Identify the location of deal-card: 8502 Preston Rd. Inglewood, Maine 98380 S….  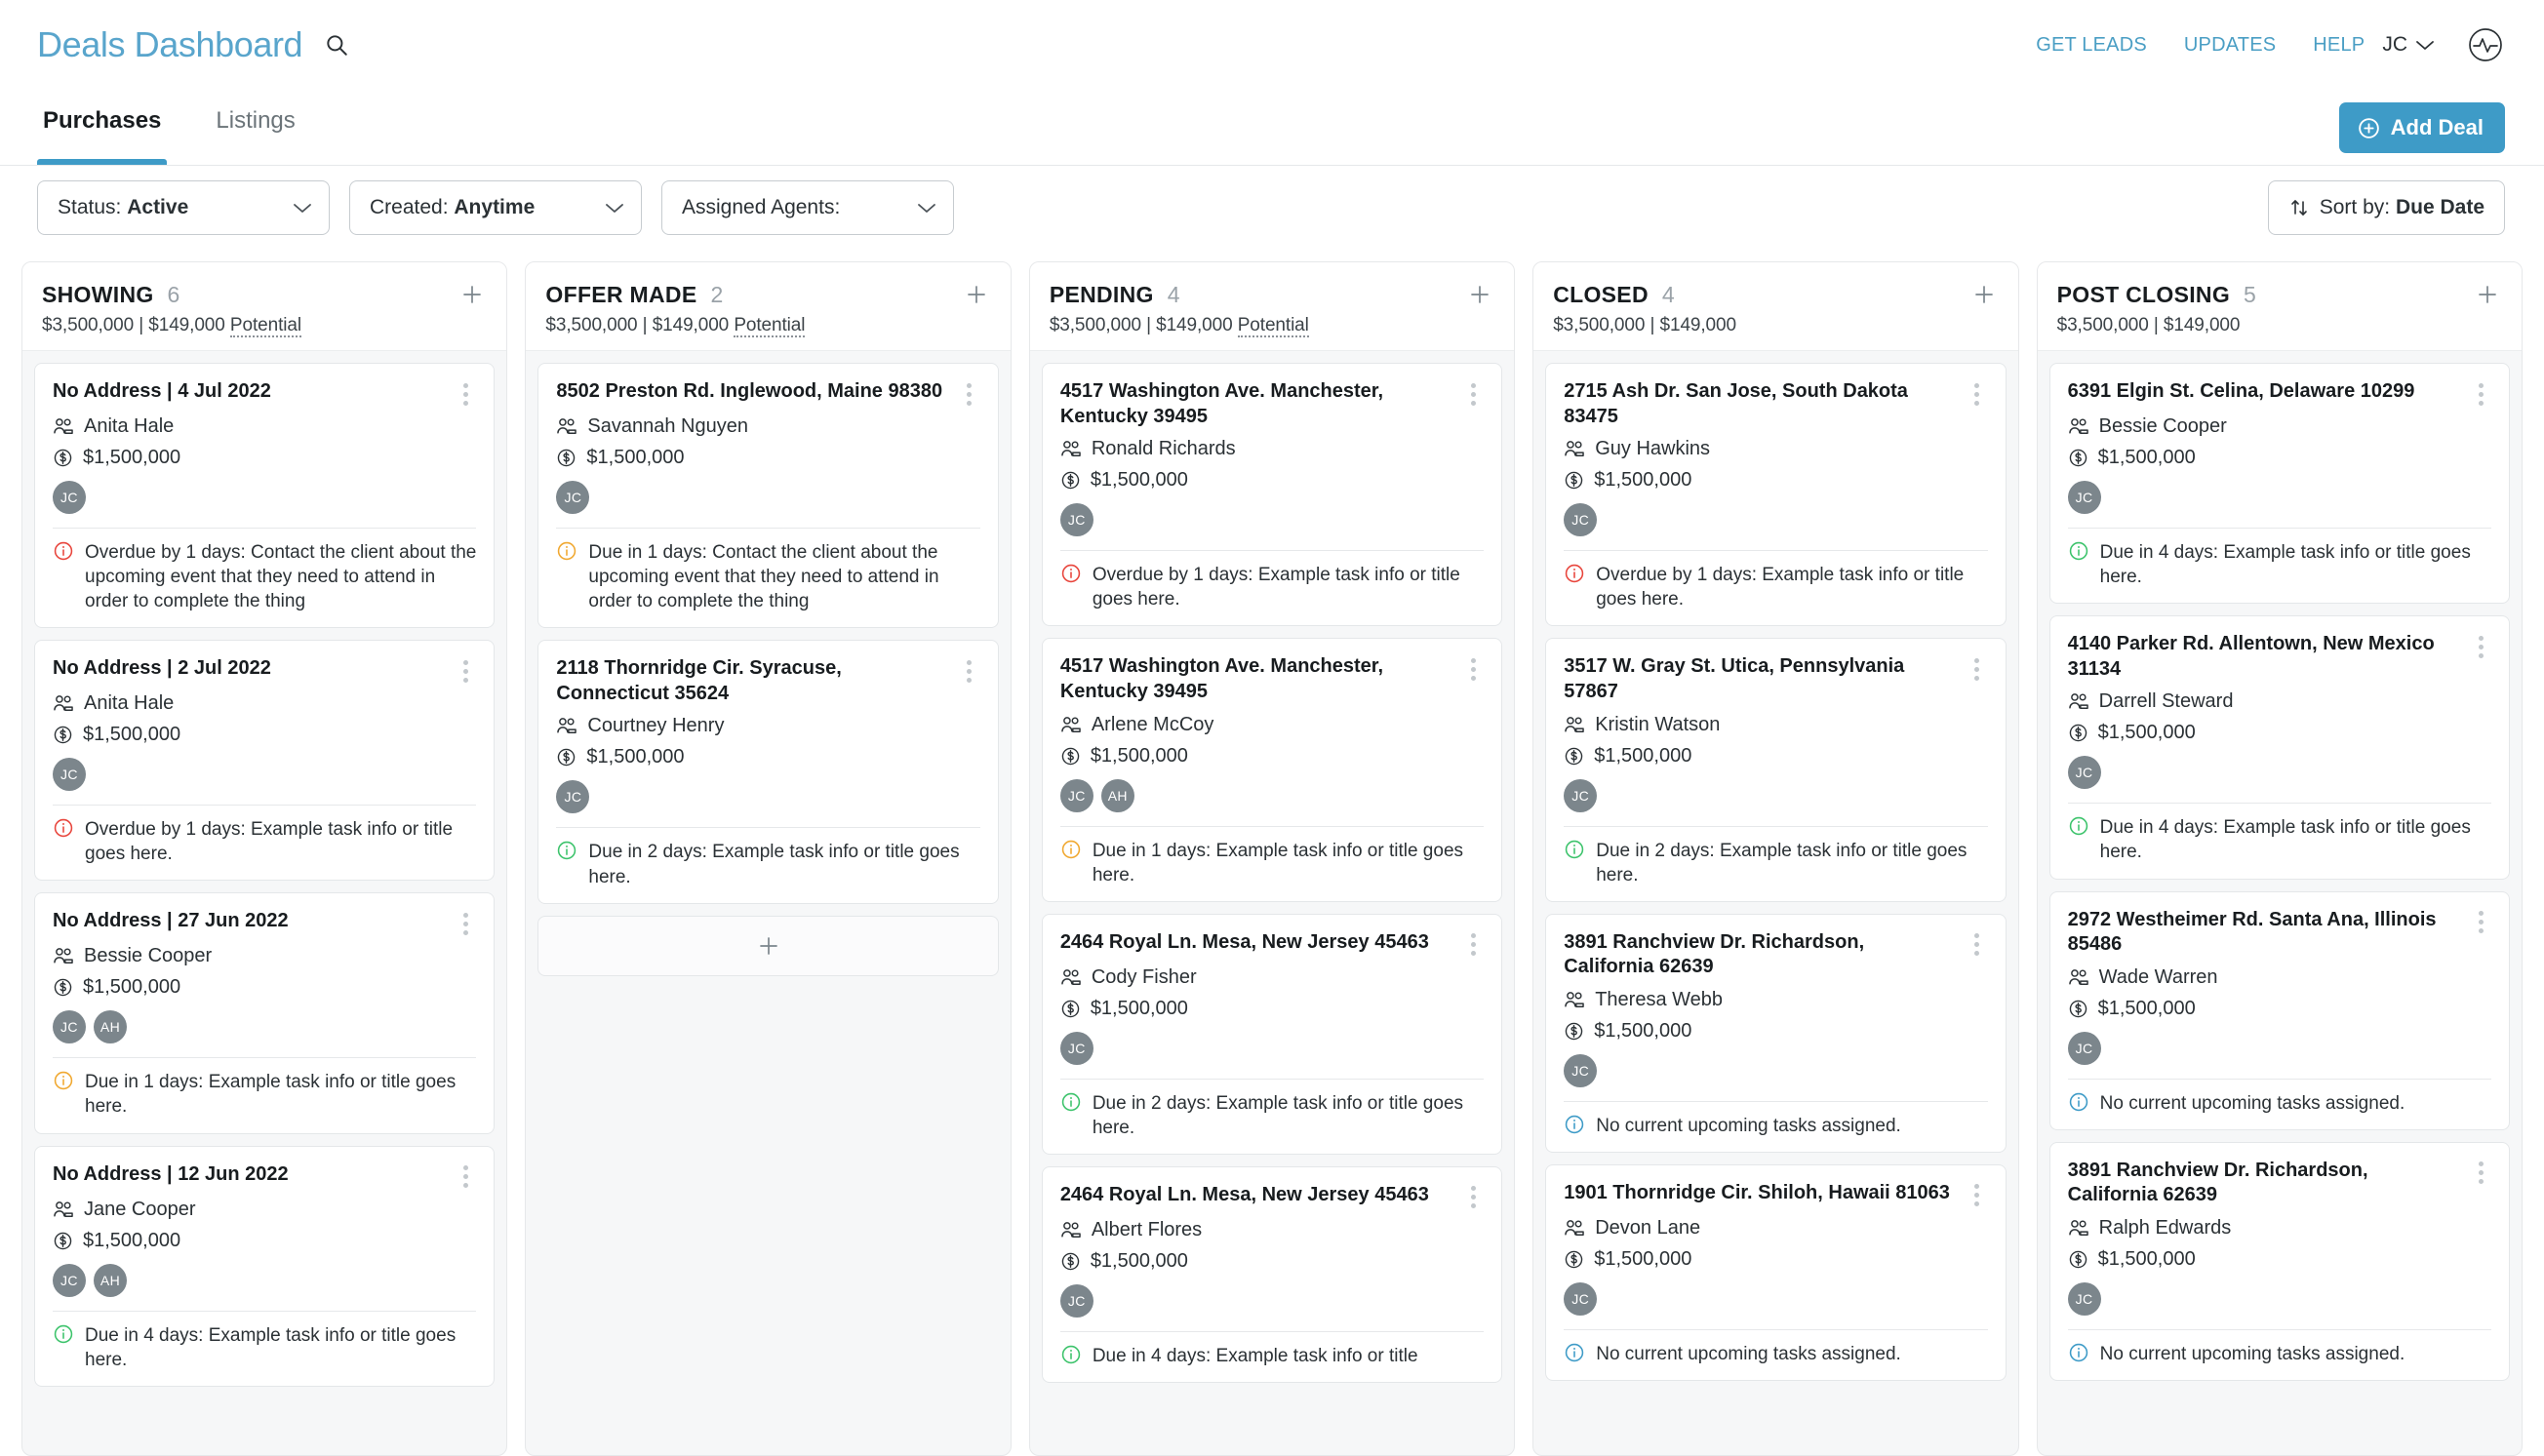
(768, 496).